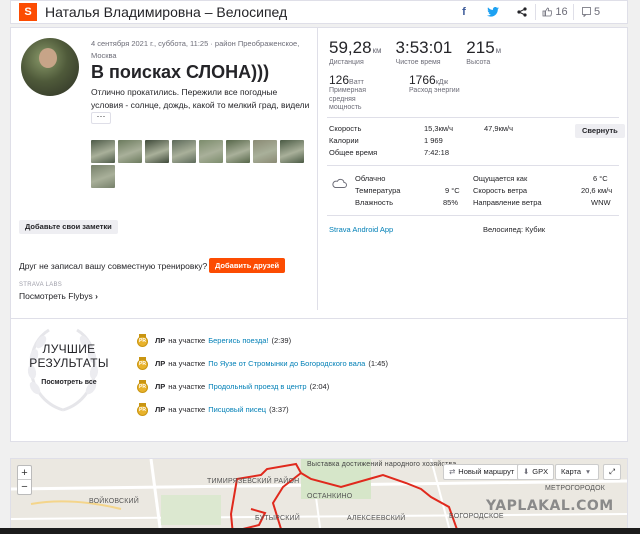  I want to click on segment-achievement: PR ЛР на участке Берегись поезда! (2:39), so click(214, 340).